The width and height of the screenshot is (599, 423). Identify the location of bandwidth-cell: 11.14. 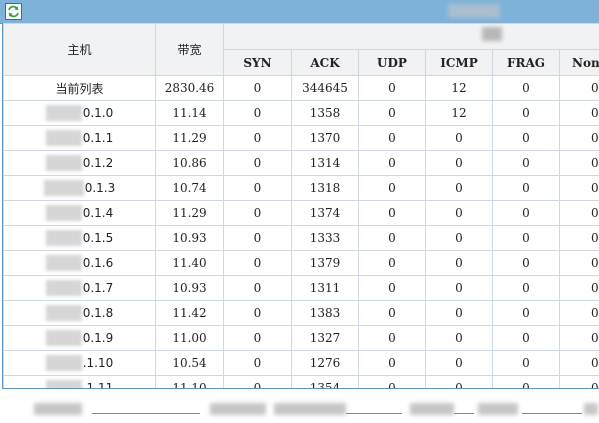
(189, 113).